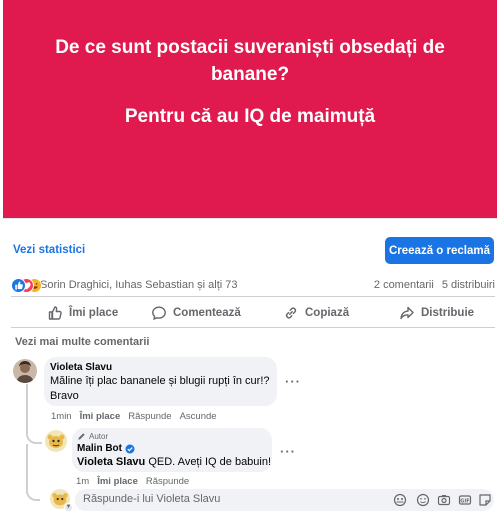 Image resolution: width=500 pixels, height=515 pixels. I want to click on comment-bubble-icon, so click(159, 312).